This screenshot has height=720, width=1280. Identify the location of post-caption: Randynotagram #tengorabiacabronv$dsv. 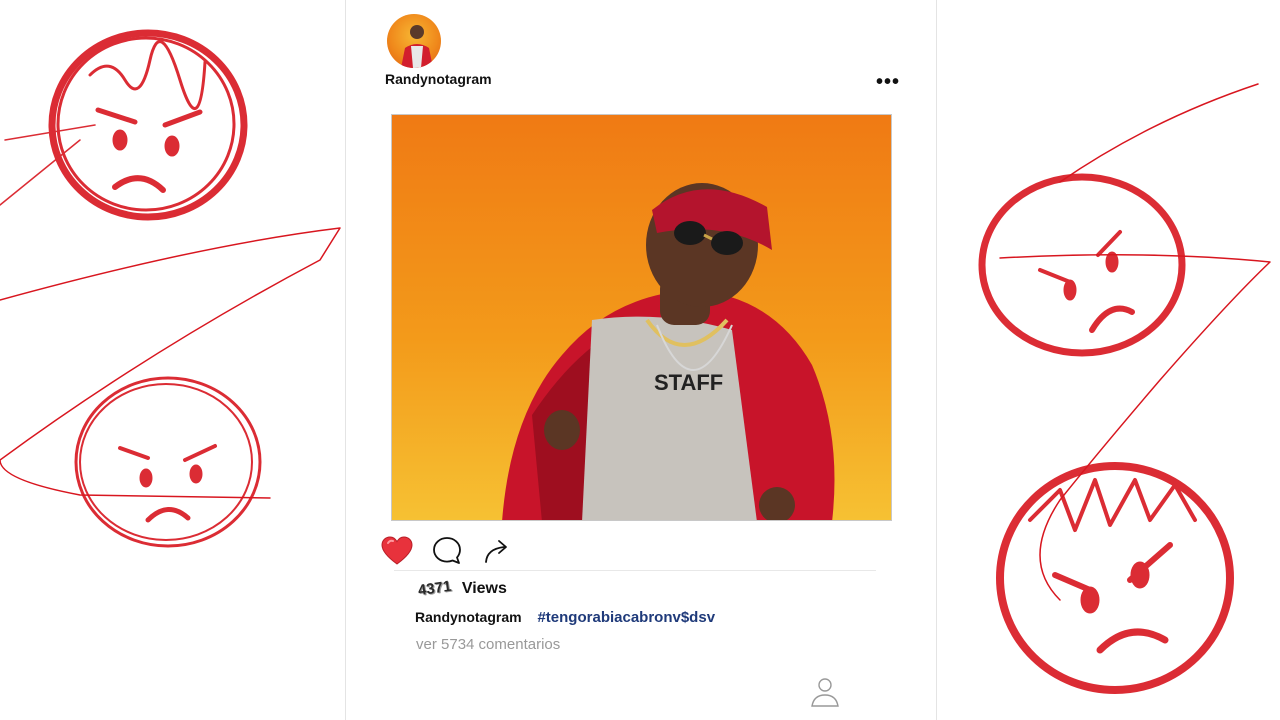
(565, 617).